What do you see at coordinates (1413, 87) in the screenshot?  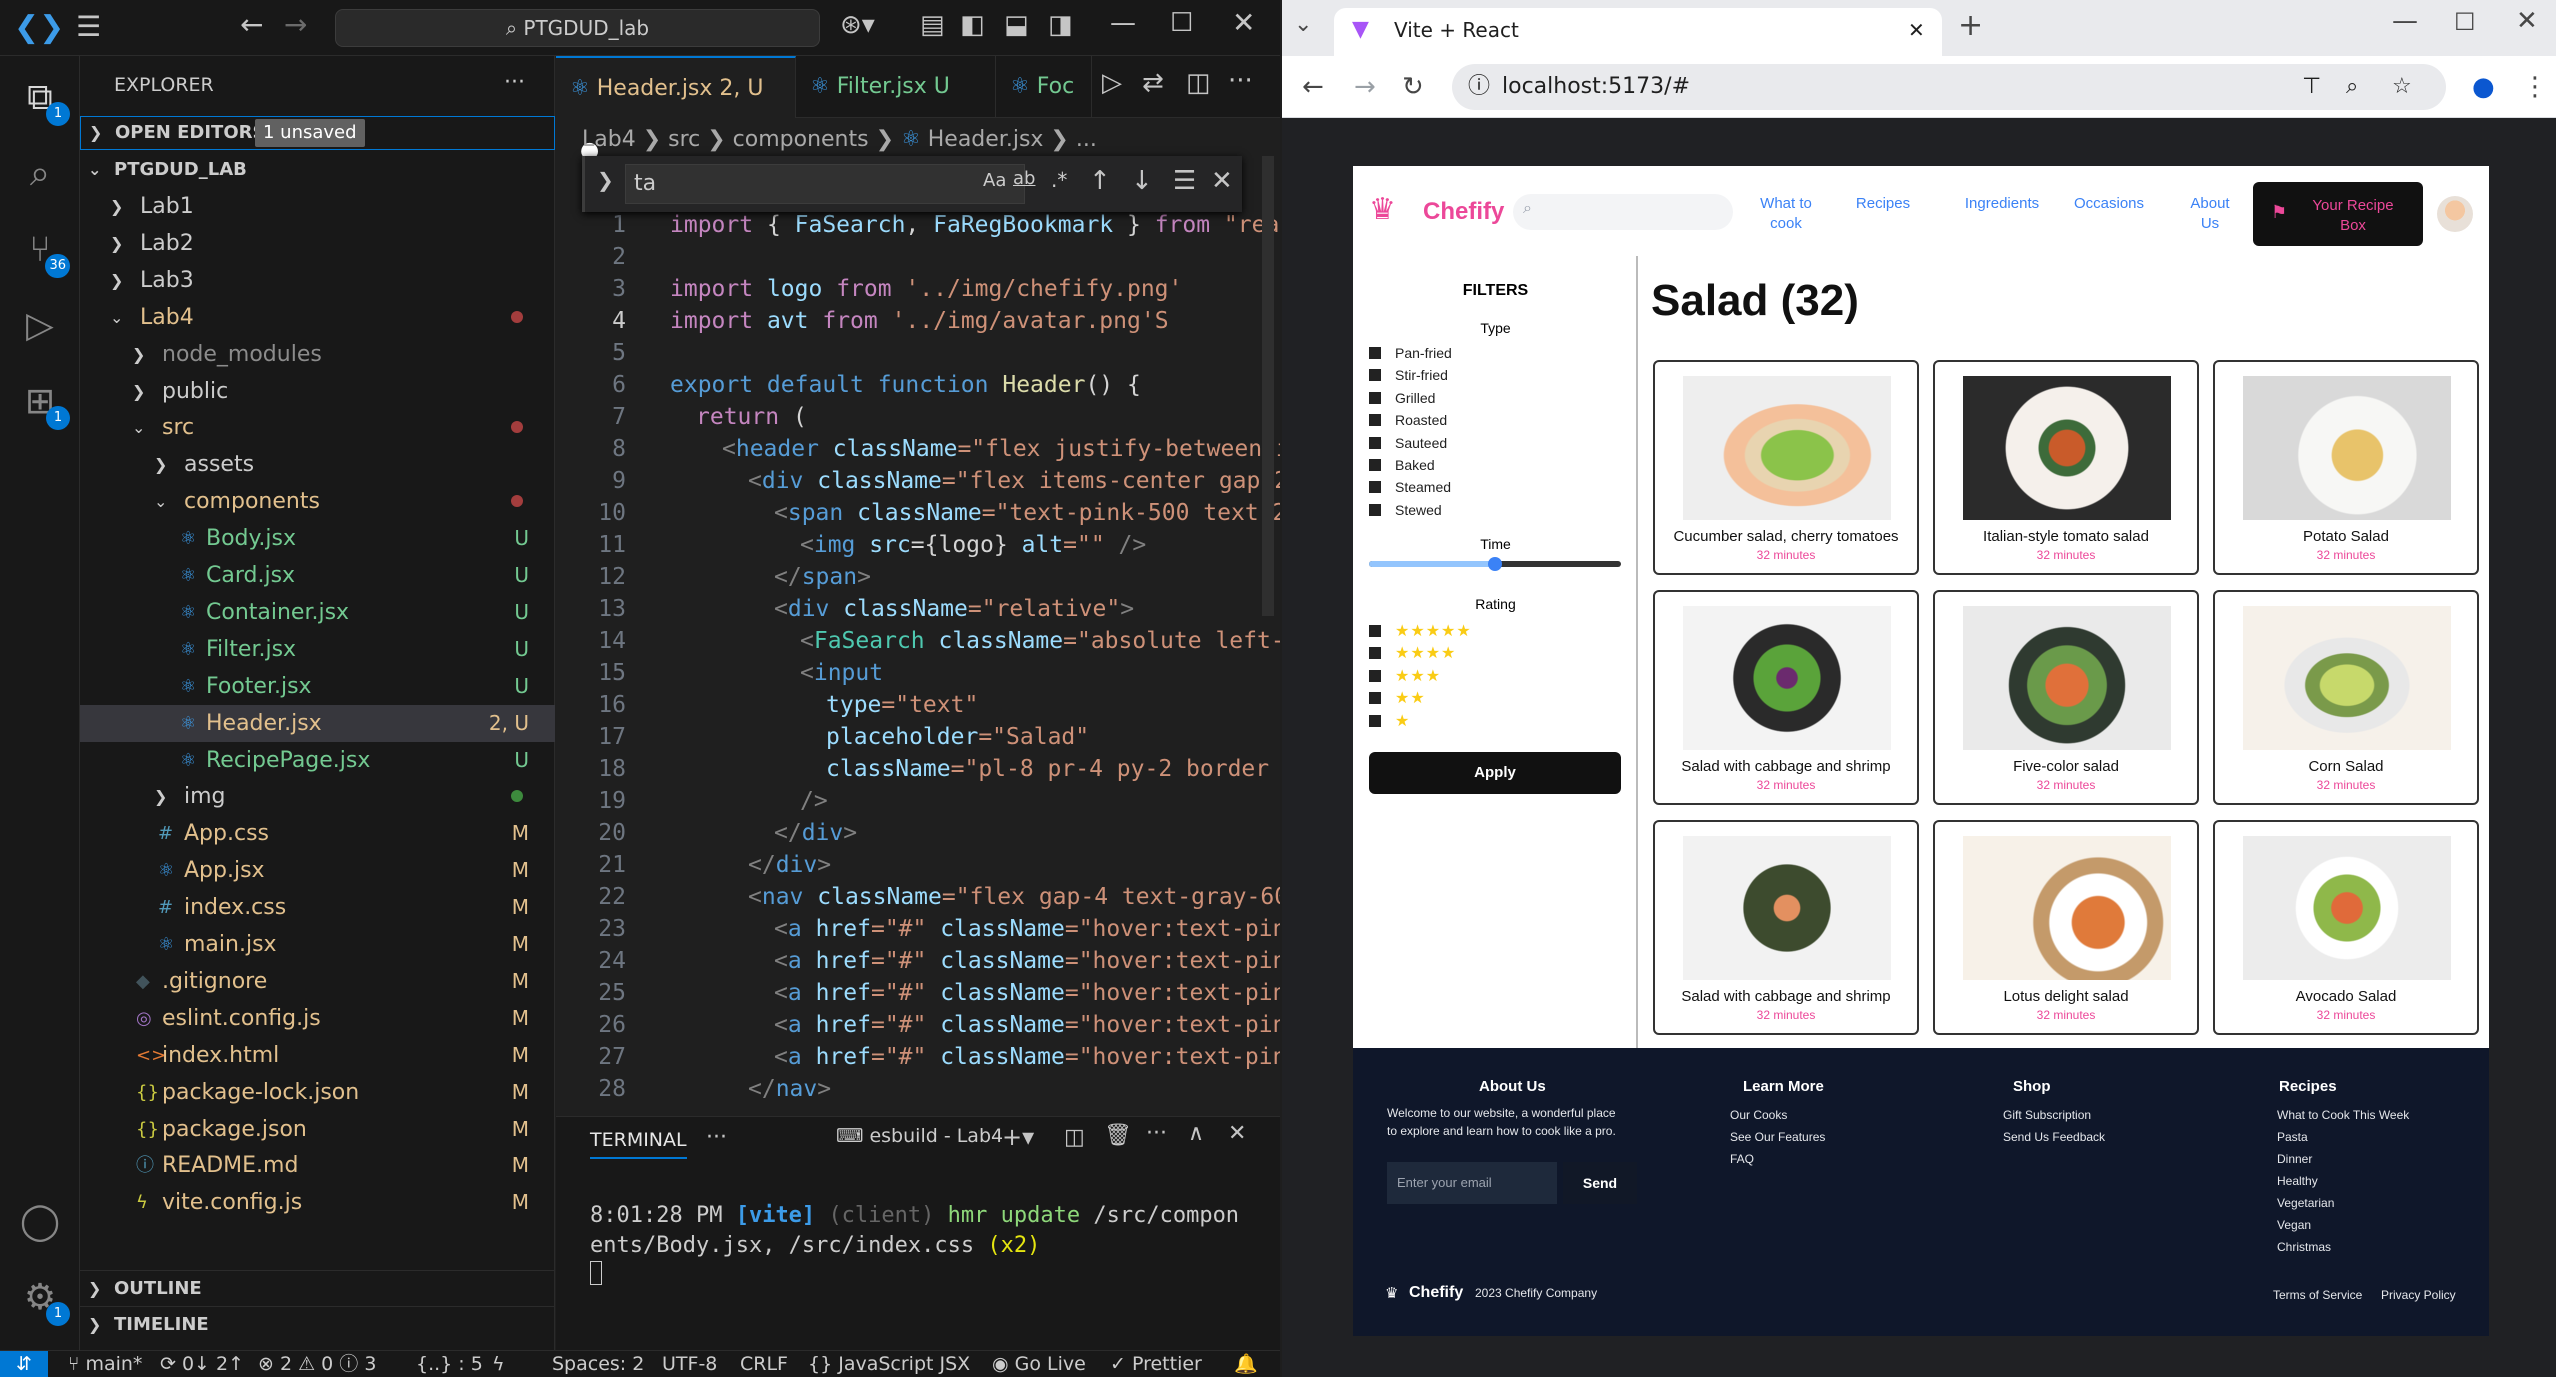 I see `reload-icon: ↻` at bounding box center [1413, 87].